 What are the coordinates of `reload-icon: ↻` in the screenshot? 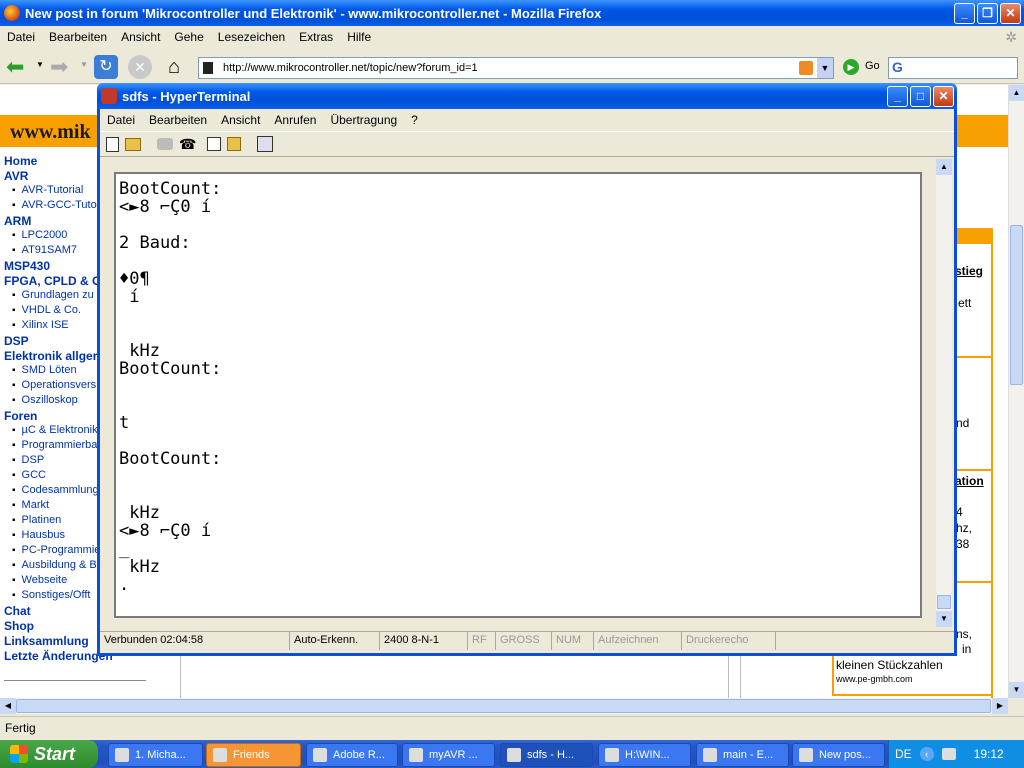 It's located at (106, 67).